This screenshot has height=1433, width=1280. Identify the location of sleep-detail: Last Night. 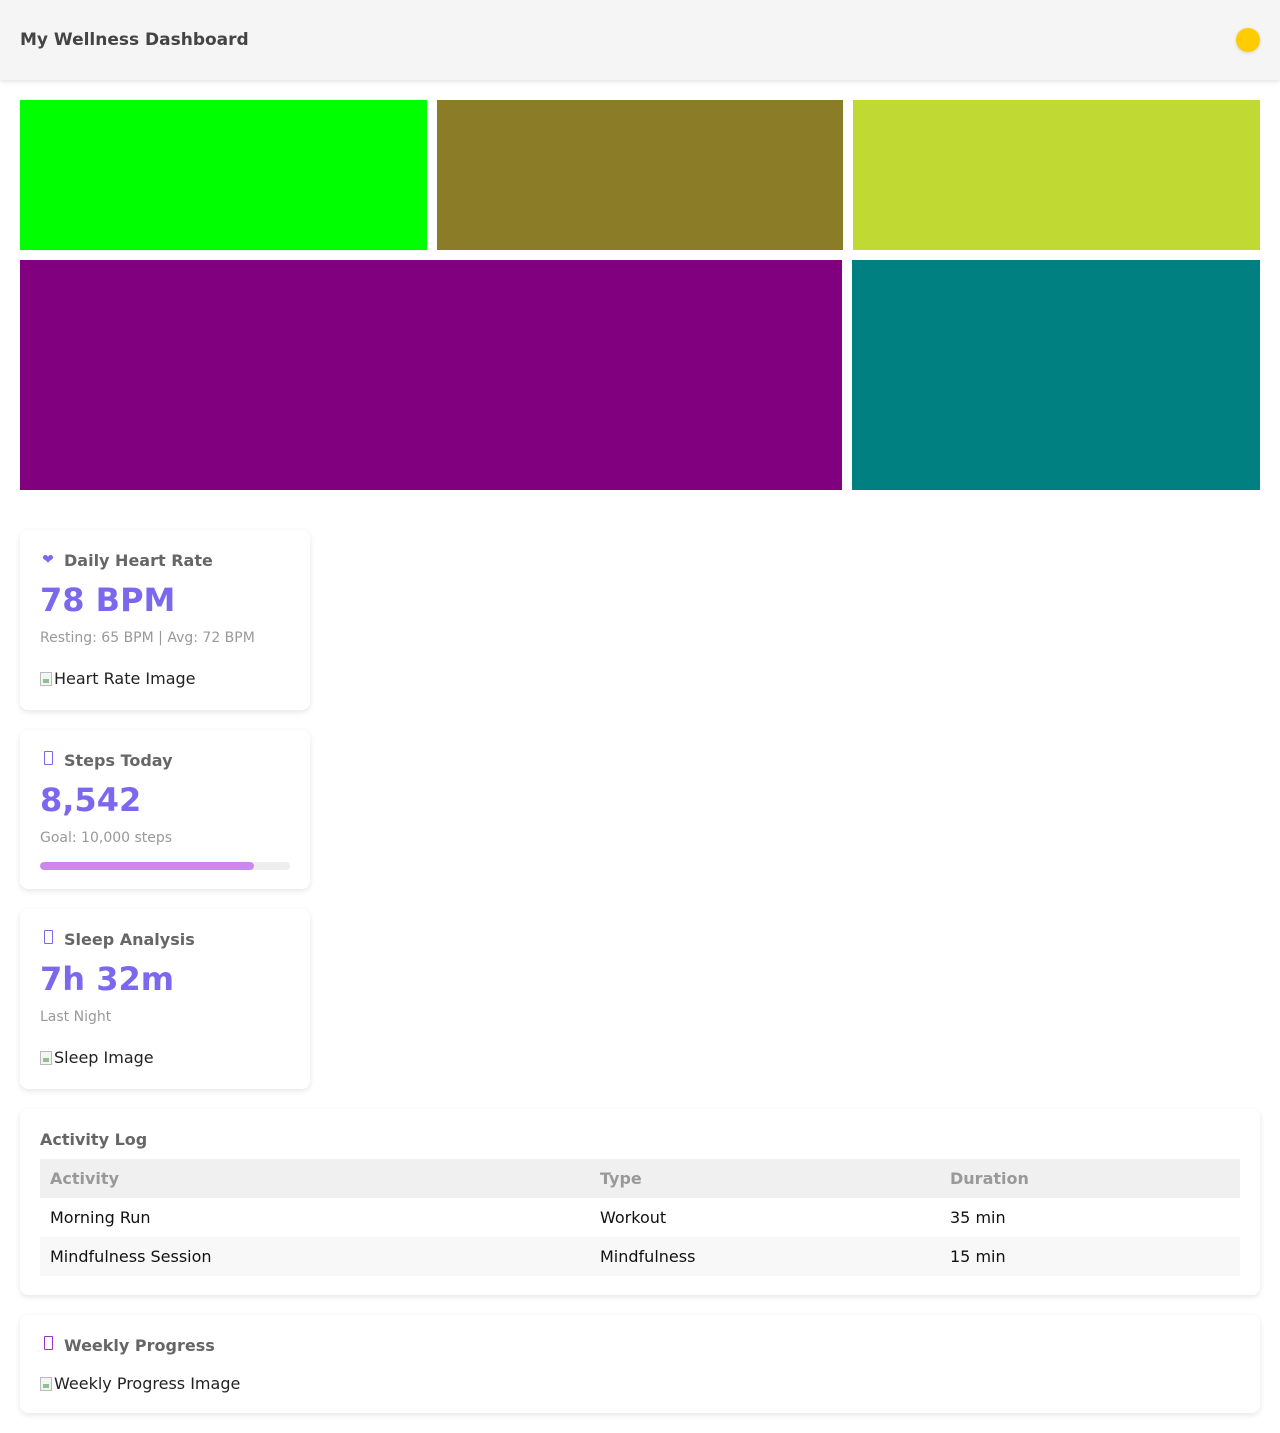
(76, 1017).